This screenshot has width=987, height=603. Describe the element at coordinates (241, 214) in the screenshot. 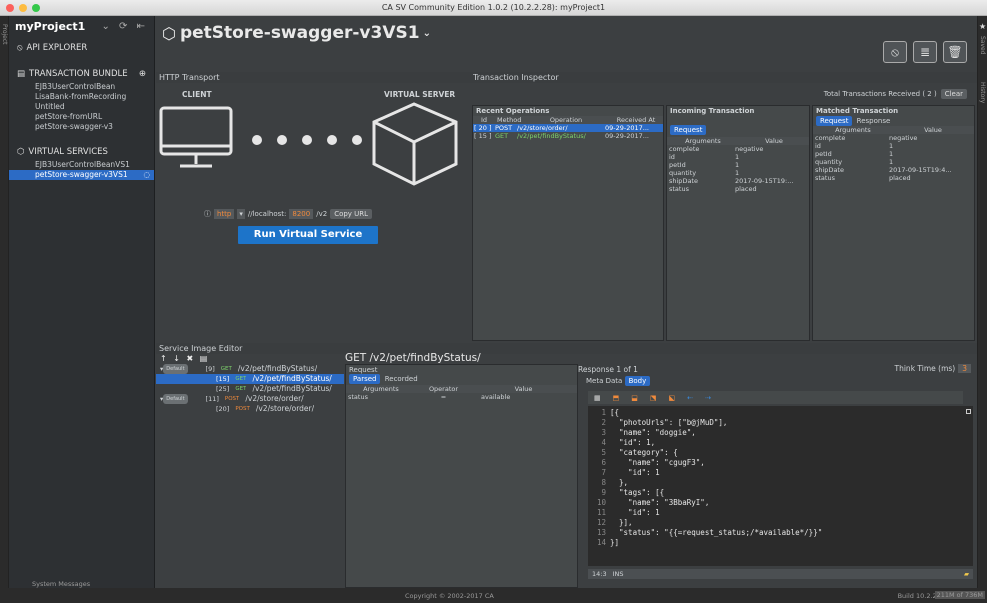

I see `protocol-dropdown-icon: ▾` at that location.